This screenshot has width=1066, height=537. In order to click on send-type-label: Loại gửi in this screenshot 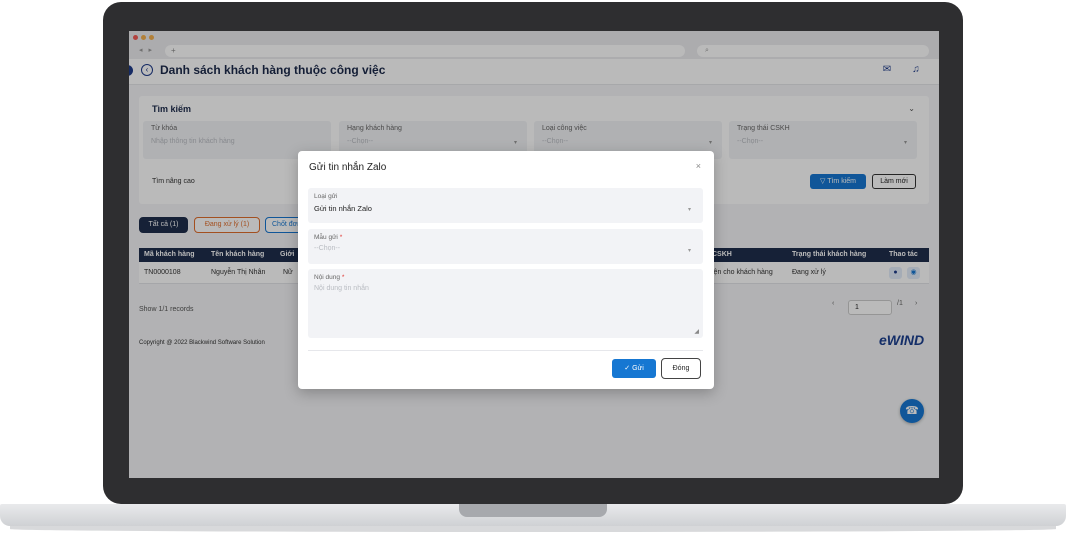, I will do `click(326, 196)`.